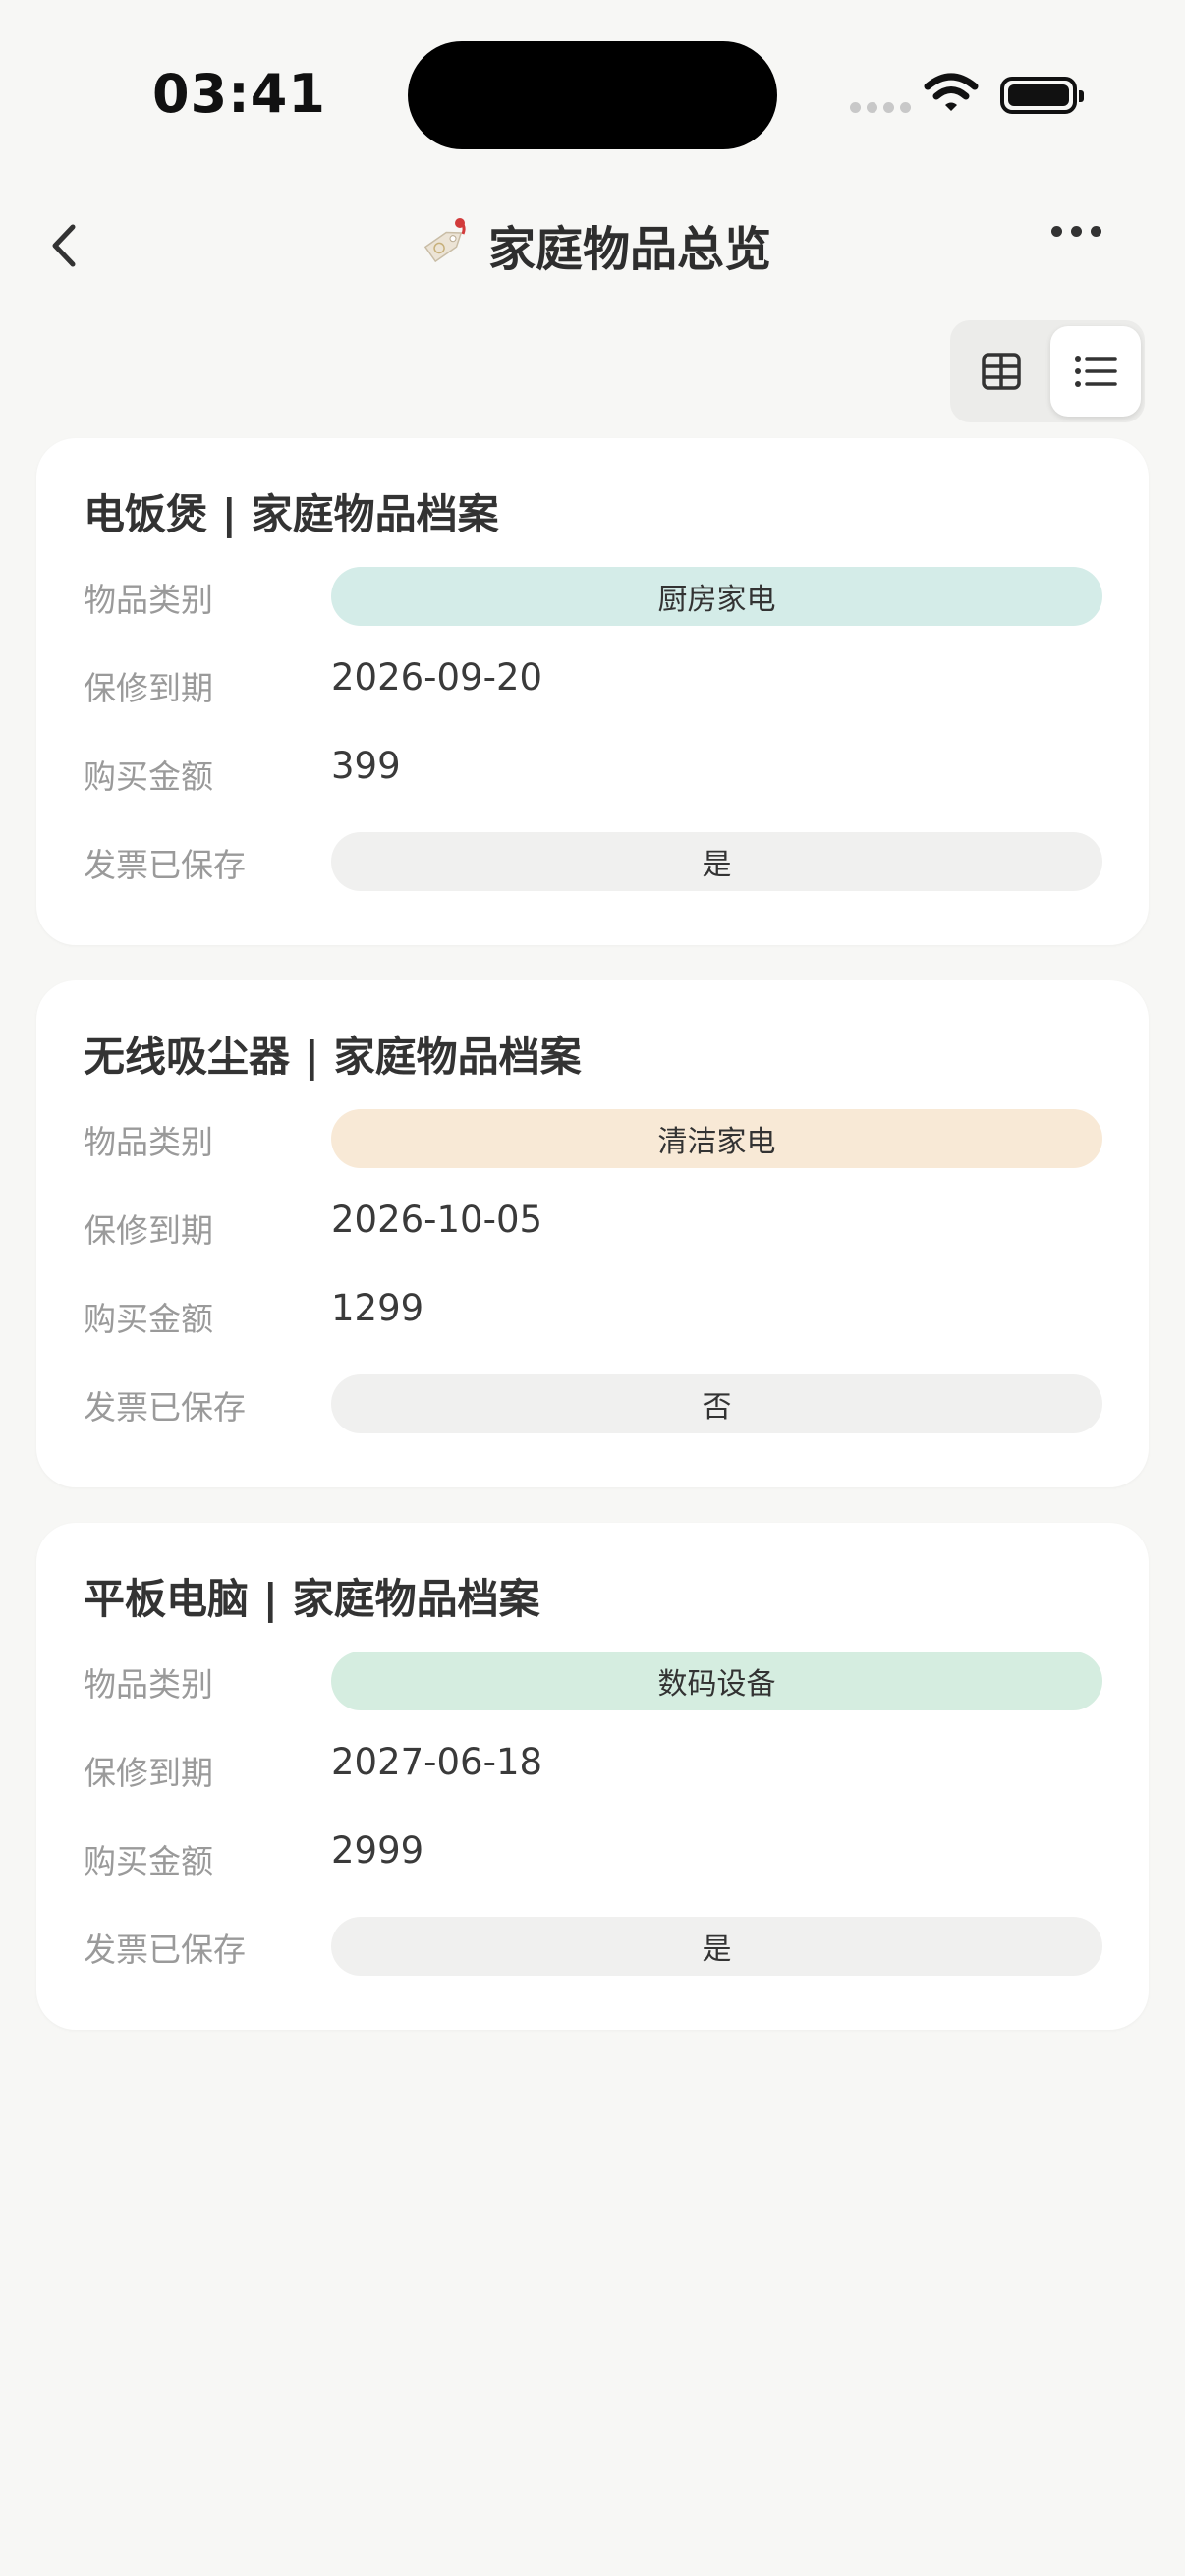 This screenshot has height=2576, width=1185. Describe the element at coordinates (437, 677) in the screenshot. I see `warranty-value: 2026-09-20` at that location.